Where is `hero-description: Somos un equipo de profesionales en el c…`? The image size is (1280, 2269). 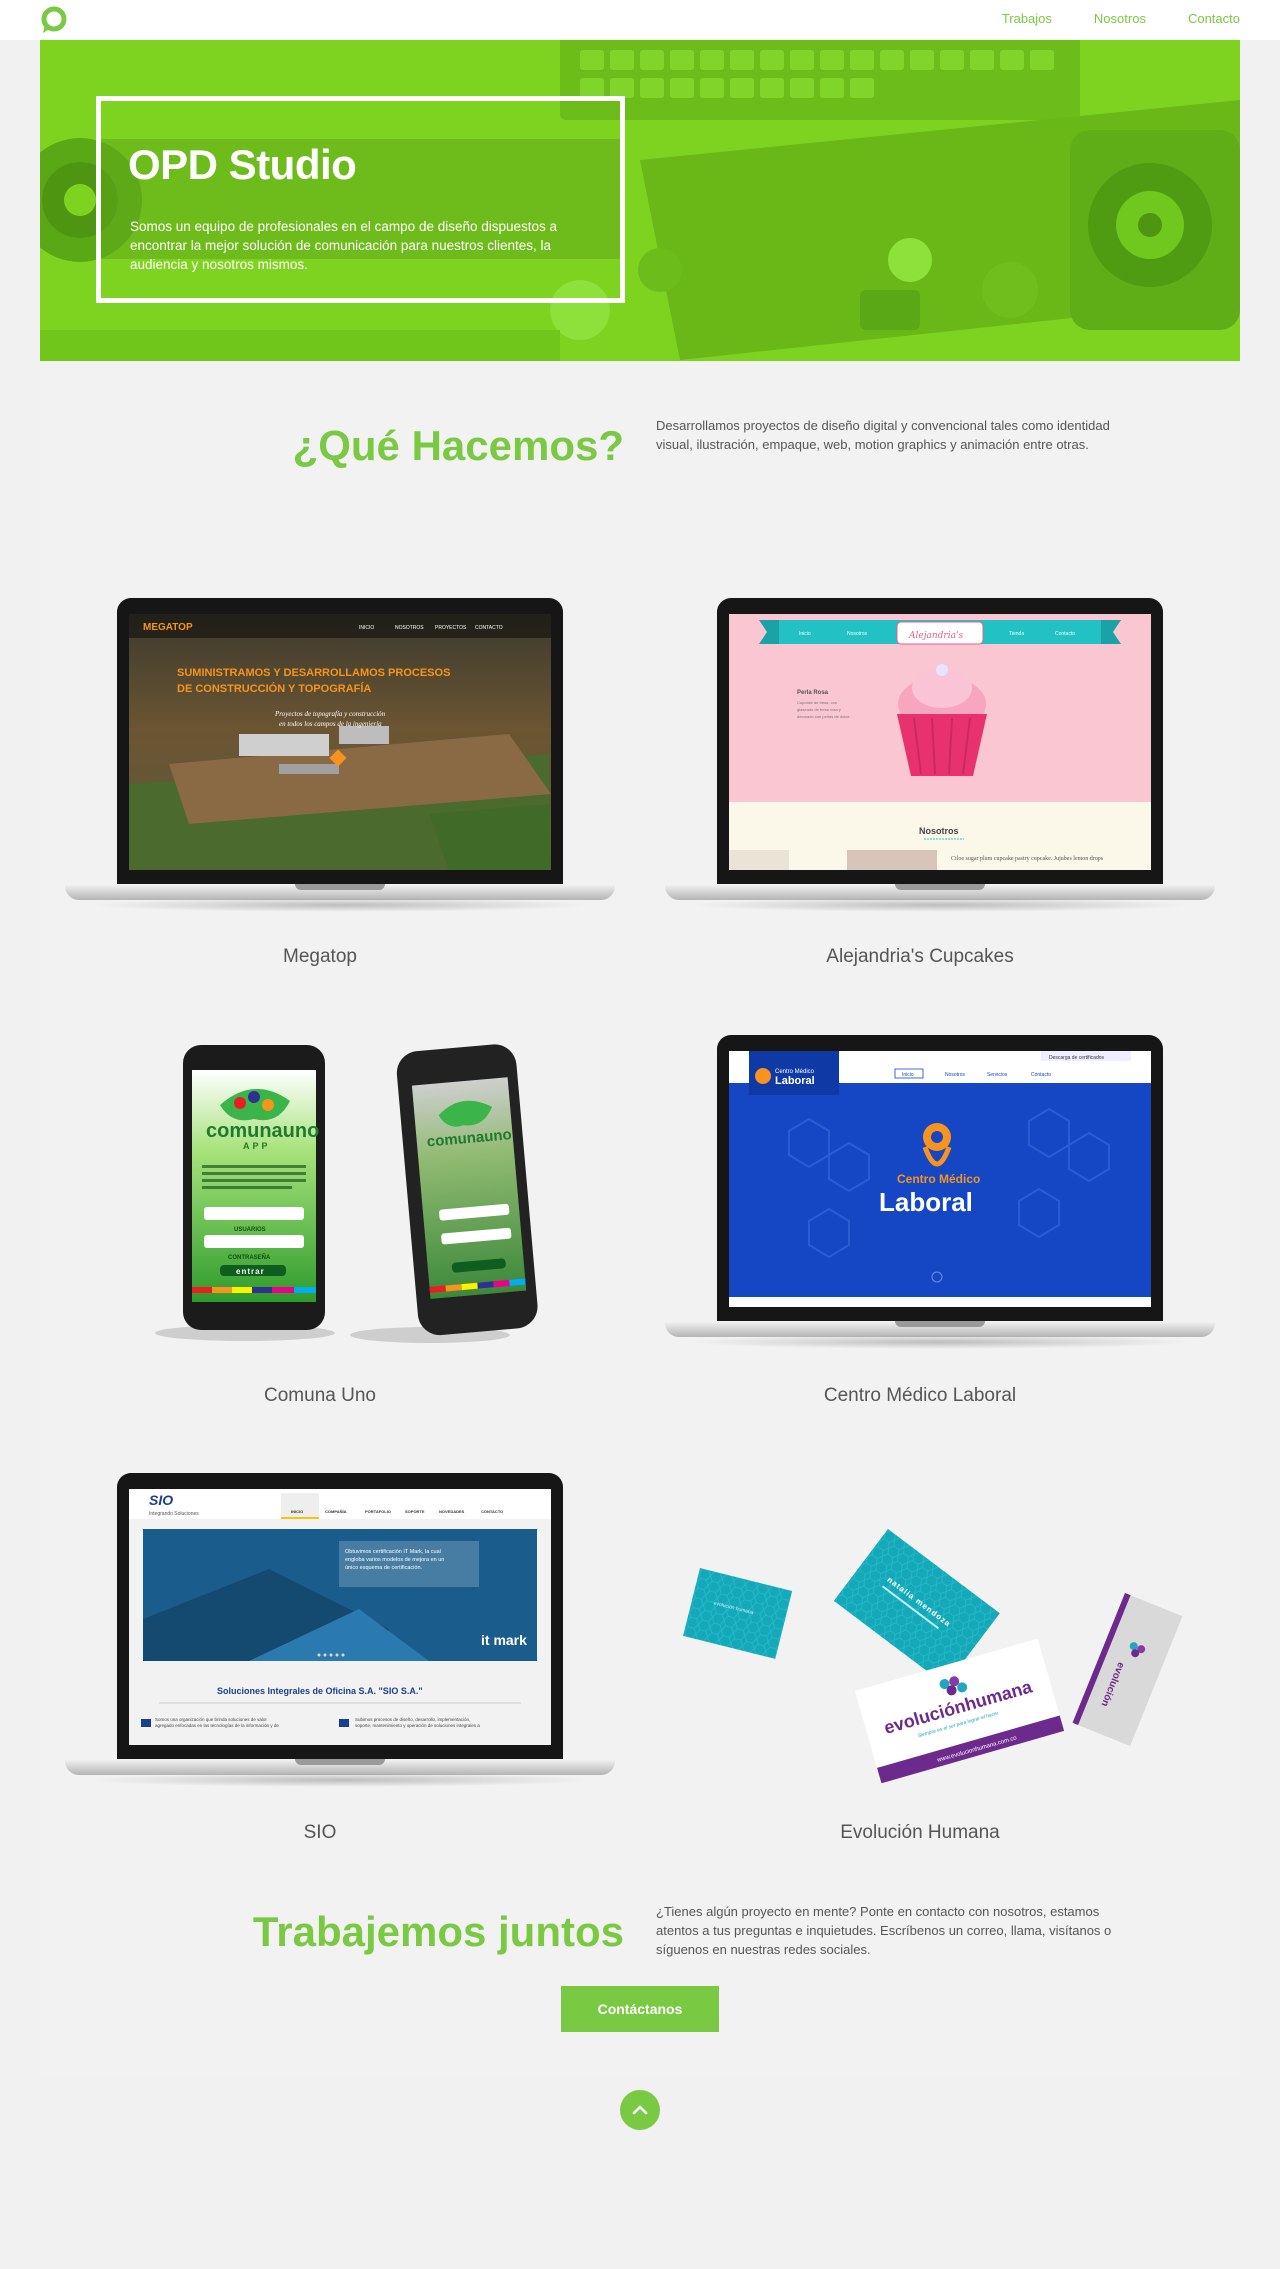
hero-description: Somos un equipo de profesionales en el c… is located at coordinates (344, 245).